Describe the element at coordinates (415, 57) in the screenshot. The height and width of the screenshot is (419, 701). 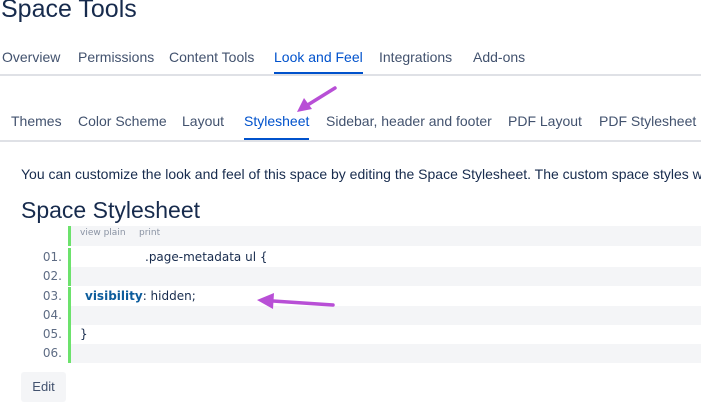
I see `tab-integrations: Integrations` at that location.